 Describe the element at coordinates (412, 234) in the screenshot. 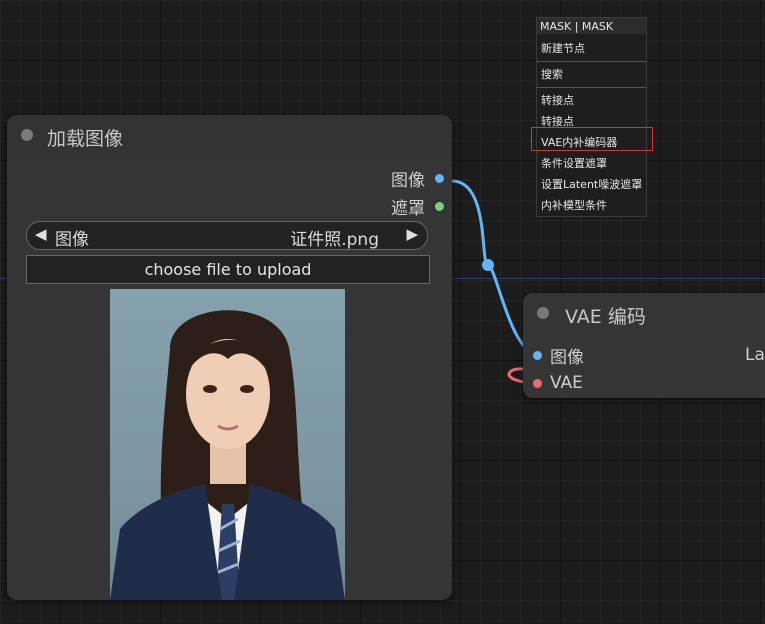

I see `next-arrow-icon: ▶` at that location.